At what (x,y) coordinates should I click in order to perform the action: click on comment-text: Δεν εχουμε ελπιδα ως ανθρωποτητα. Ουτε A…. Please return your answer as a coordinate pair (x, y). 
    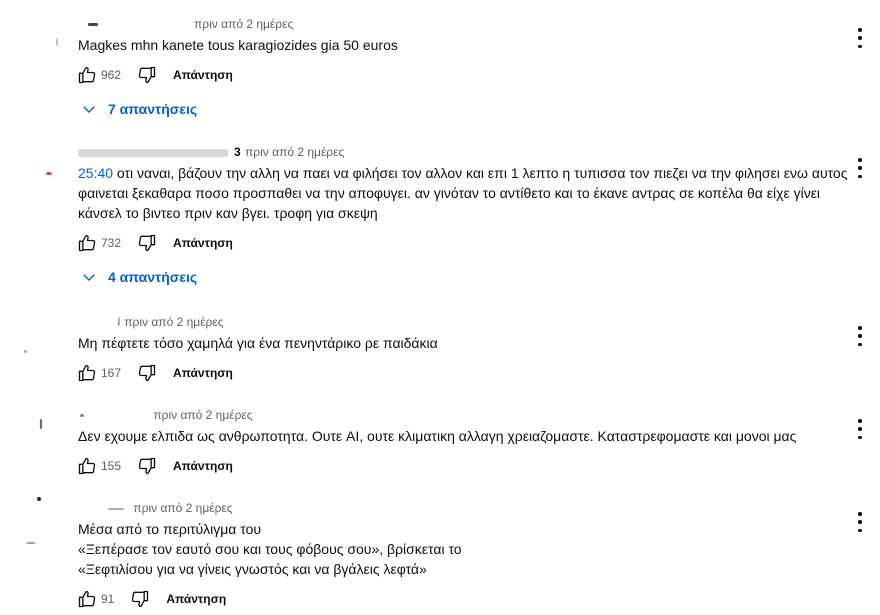
    Looking at the image, I should click on (437, 436).